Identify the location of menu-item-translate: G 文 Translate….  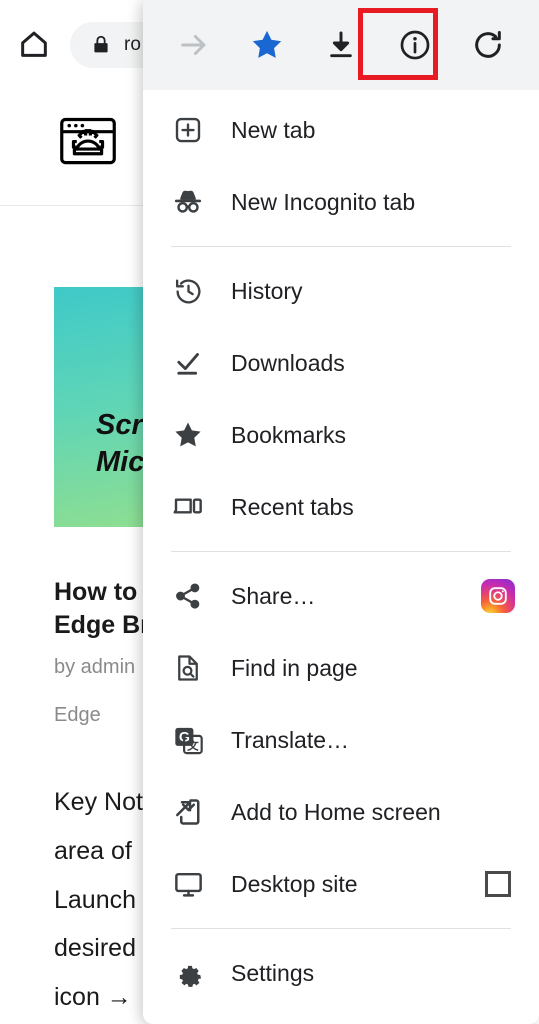
(341, 740).